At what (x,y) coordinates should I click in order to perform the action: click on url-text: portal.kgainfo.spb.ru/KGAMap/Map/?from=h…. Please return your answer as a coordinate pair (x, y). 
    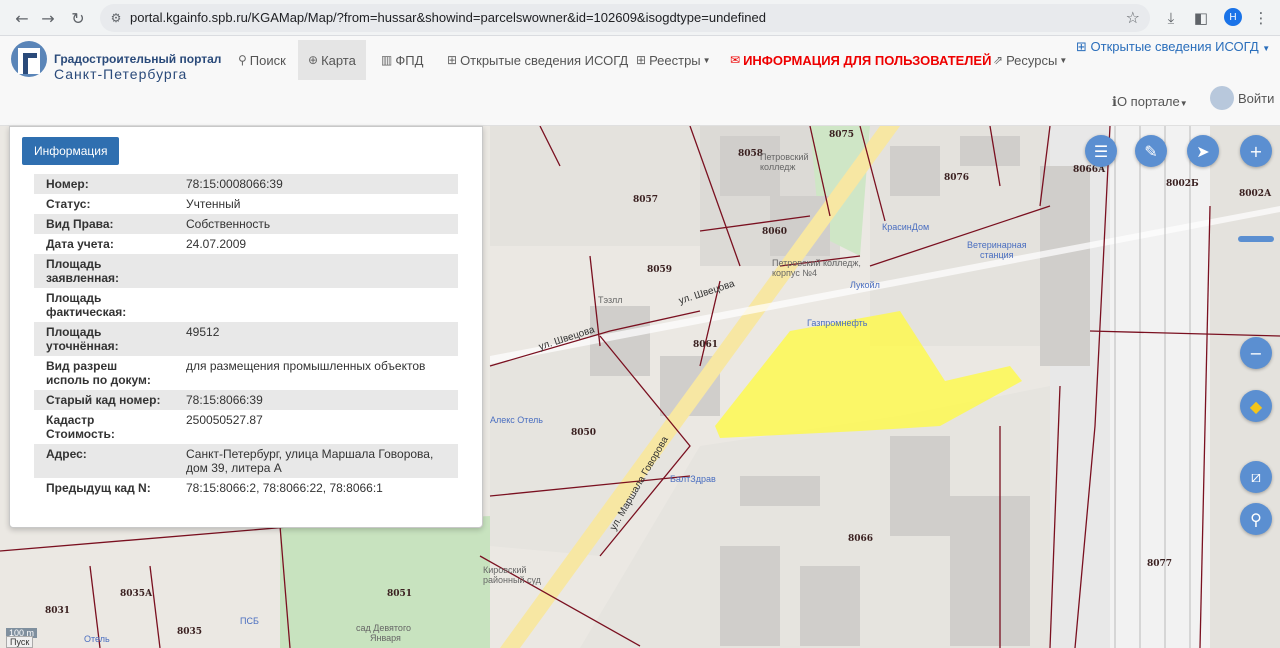
    Looking at the image, I should click on (448, 17).